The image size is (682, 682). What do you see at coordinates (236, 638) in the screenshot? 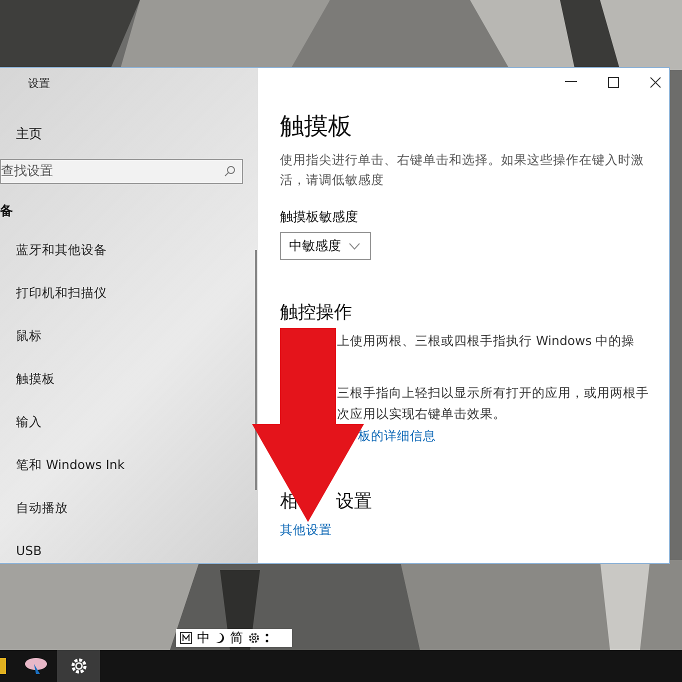
I see `ime-item: 简` at bounding box center [236, 638].